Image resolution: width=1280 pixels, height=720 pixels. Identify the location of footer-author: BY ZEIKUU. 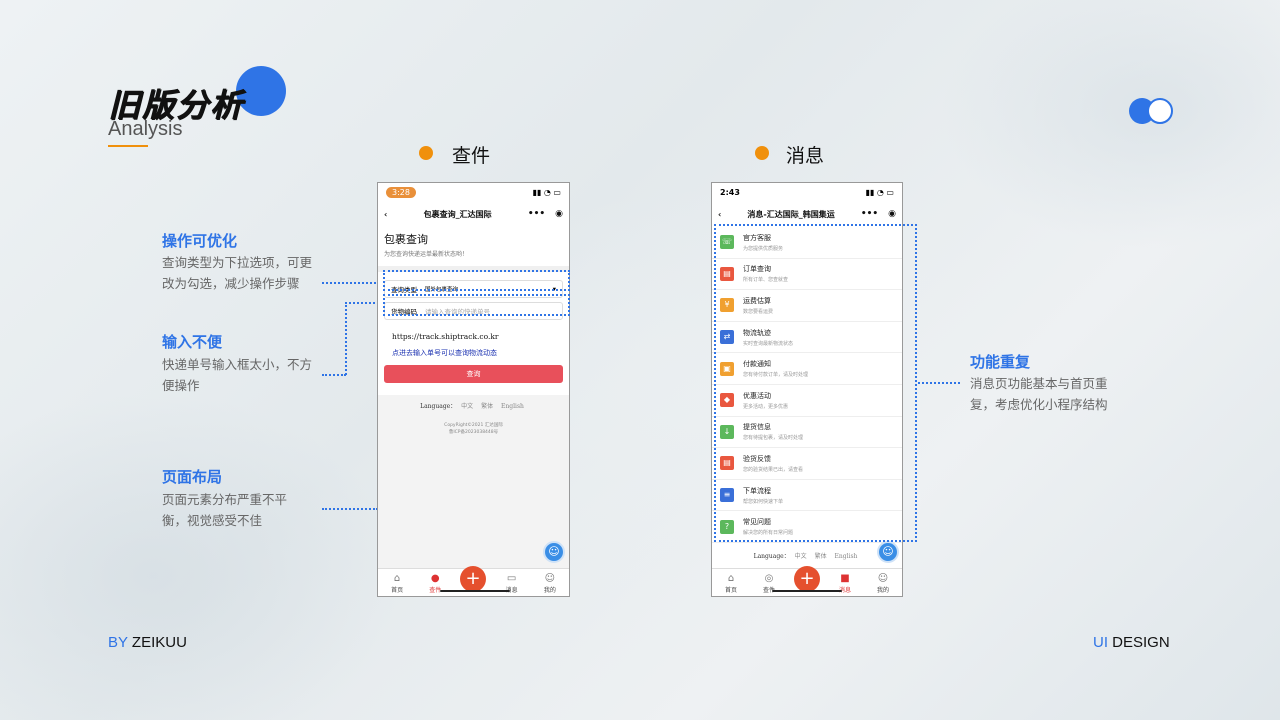
(147, 642).